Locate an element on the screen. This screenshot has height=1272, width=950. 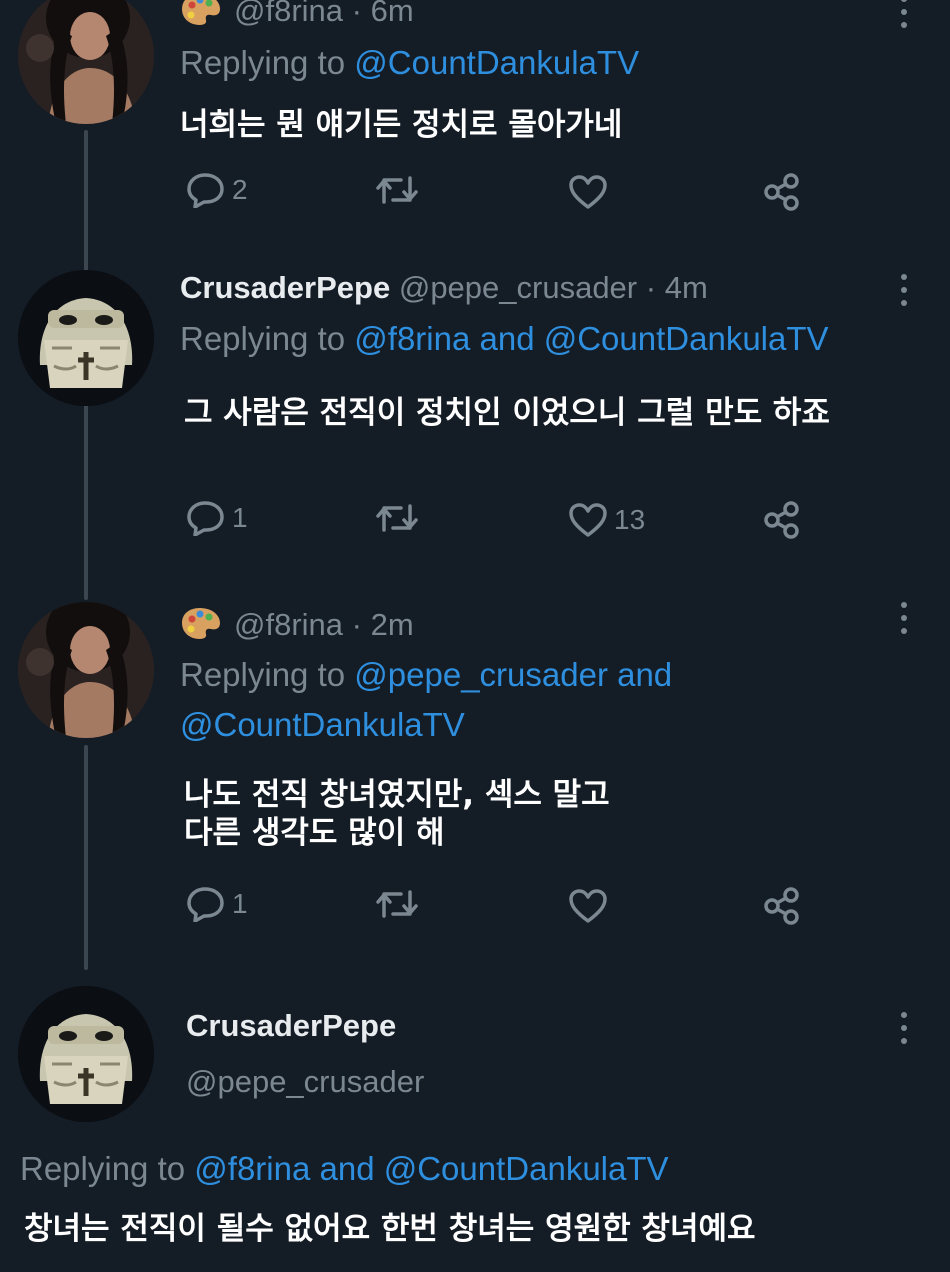
like-count: 13 is located at coordinates (630, 519).